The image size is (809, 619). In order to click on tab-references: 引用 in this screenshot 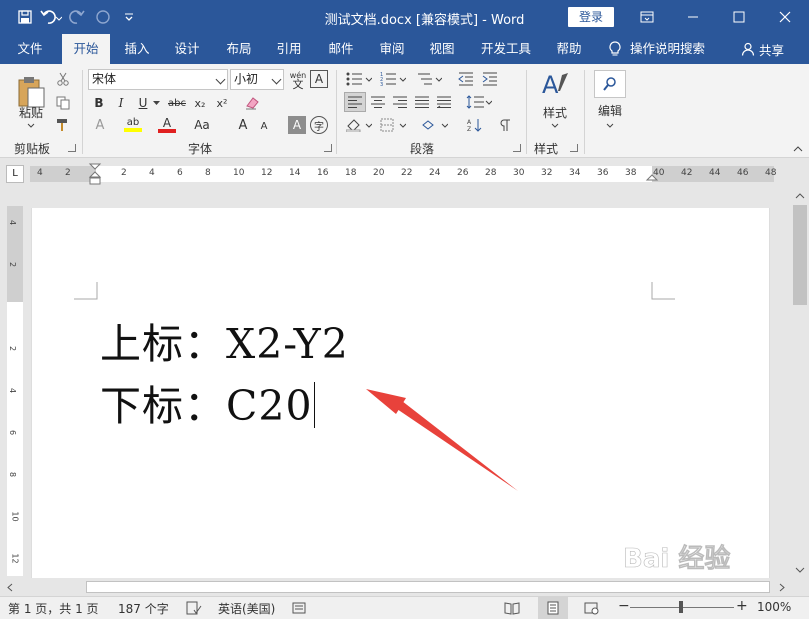, I will do `click(289, 49)`.